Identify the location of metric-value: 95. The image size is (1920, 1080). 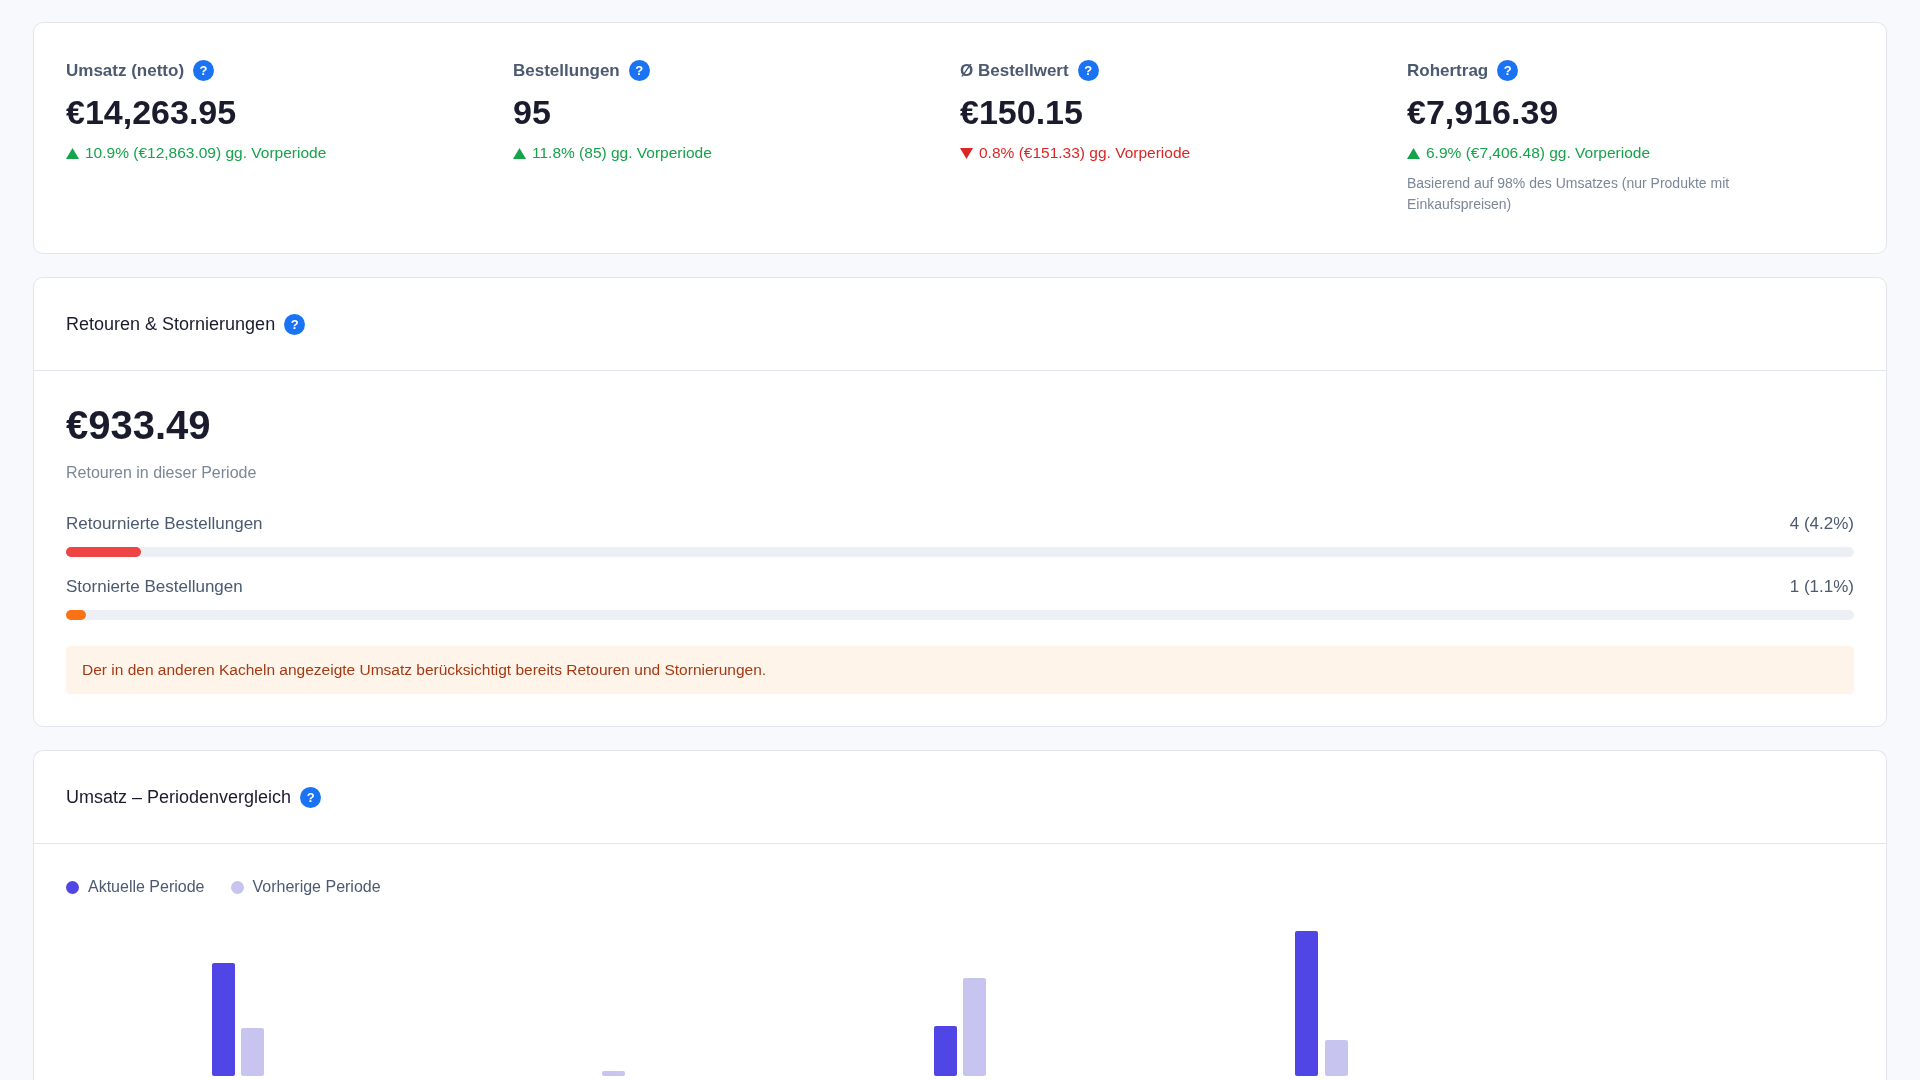
(532, 112).